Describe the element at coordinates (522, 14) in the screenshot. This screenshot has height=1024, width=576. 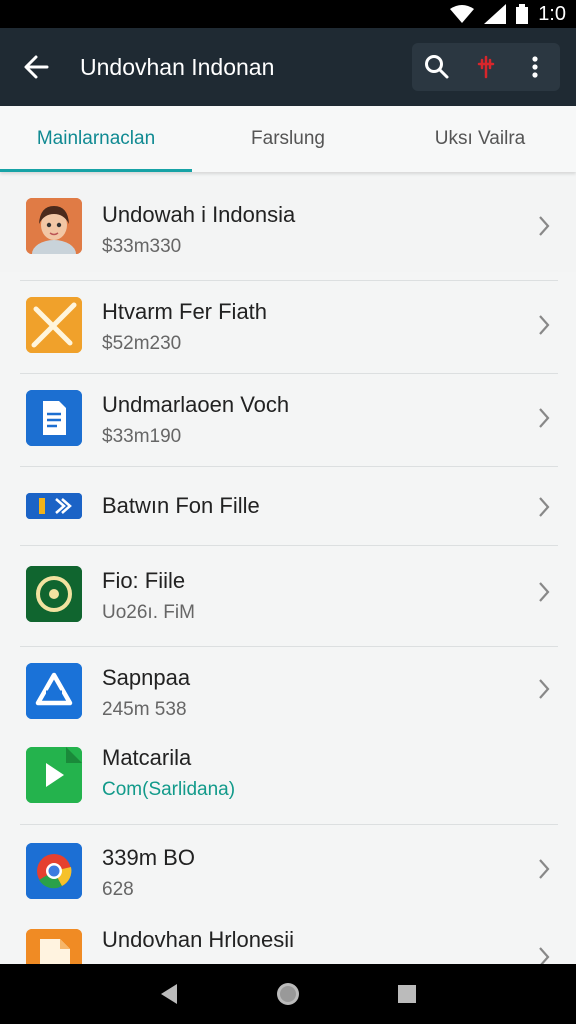
I see `battery-status-icon` at that location.